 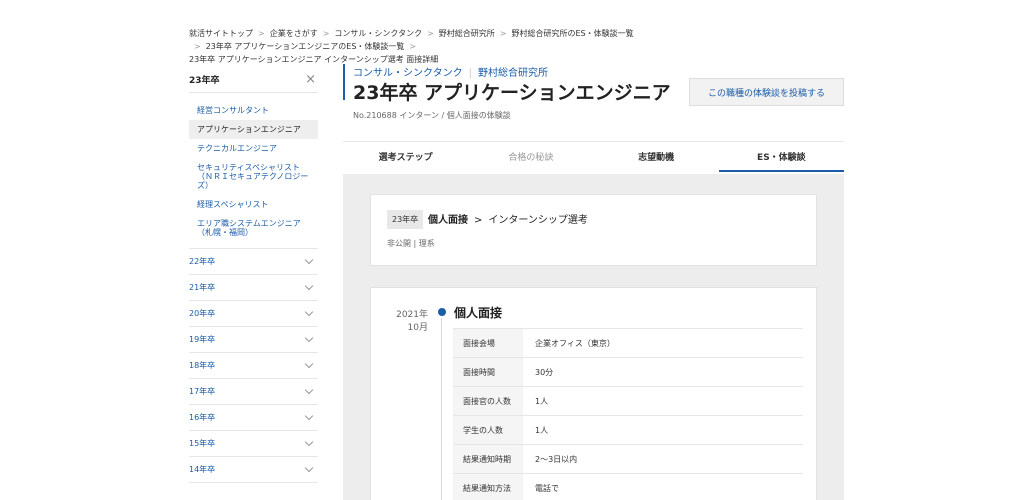 What do you see at coordinates (253, 129) in the screenshot?
I see `sidebar-job-item-active: アプリケーションエンジニア` at bounding box center [253, 129].